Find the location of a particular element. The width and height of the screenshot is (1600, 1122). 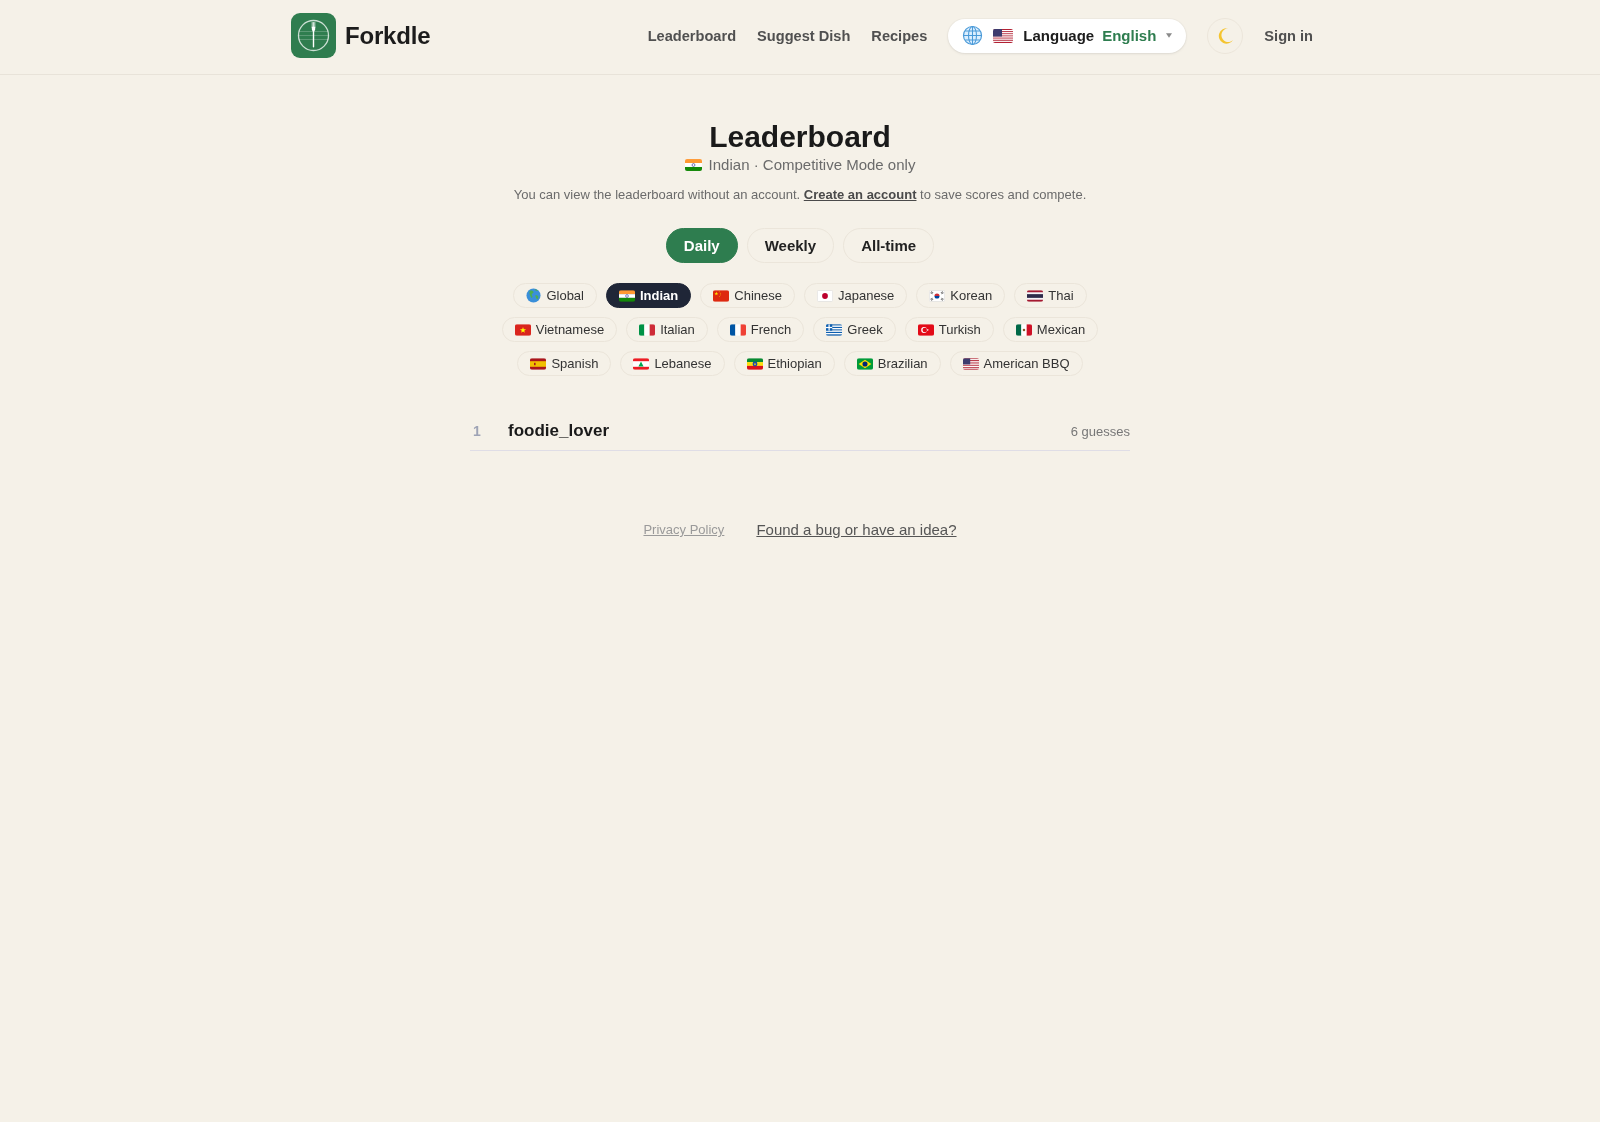

page-subtitle: Indian · Competitive Mode only is located at coordinates (812, 165).